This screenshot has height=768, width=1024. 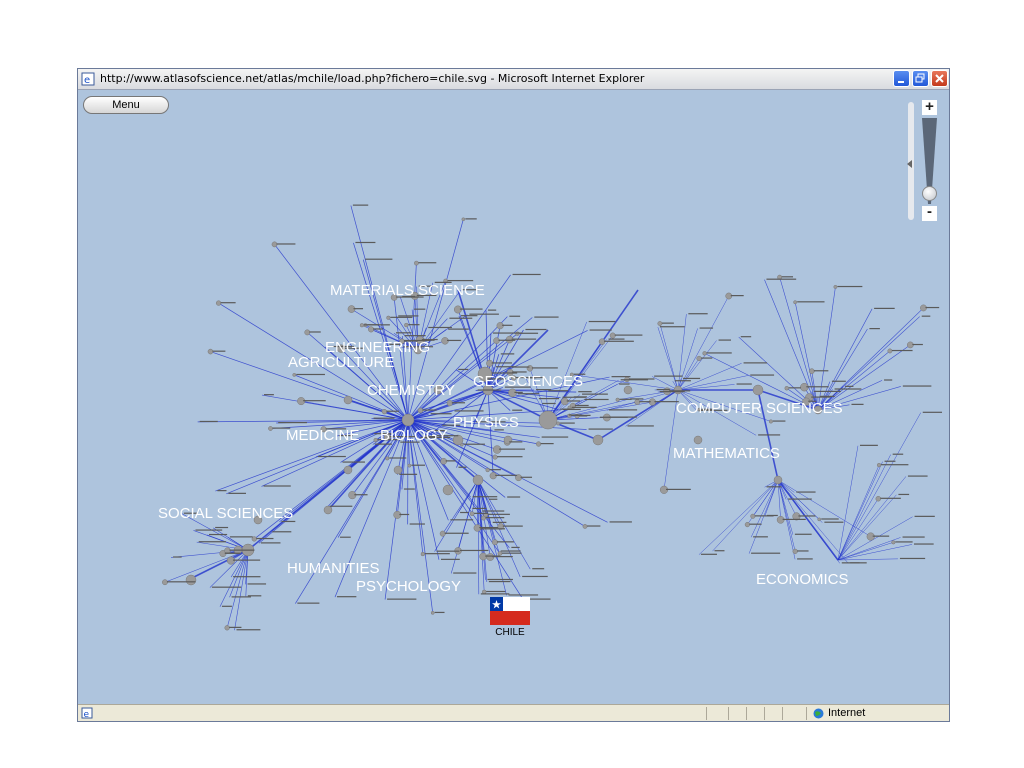 I want to click on close-button, so click(x=939, y=78).